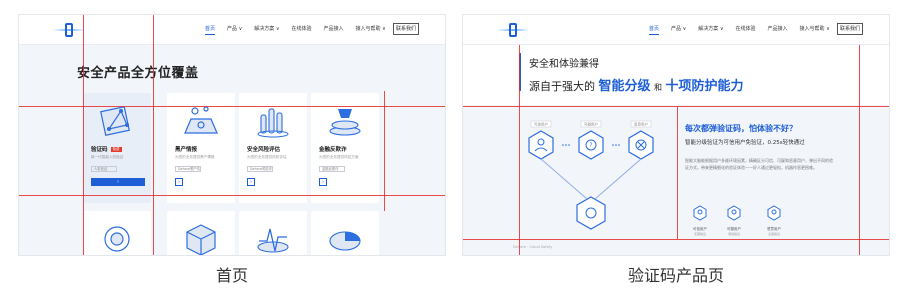 The image size is (907, 294). What do you see at coordinates (138, 73) in the screenshot?
I see `page-title: 安全产品全方位覆盖` at bounding box center [138, 73].